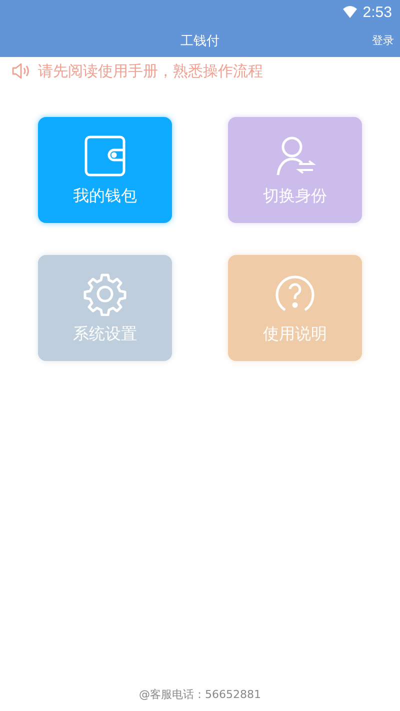 The width and height of the screenshot is (400, 711). Describe the element at coordinates (105, 156) in the screenshot. I see `wallet-icon` at that location.